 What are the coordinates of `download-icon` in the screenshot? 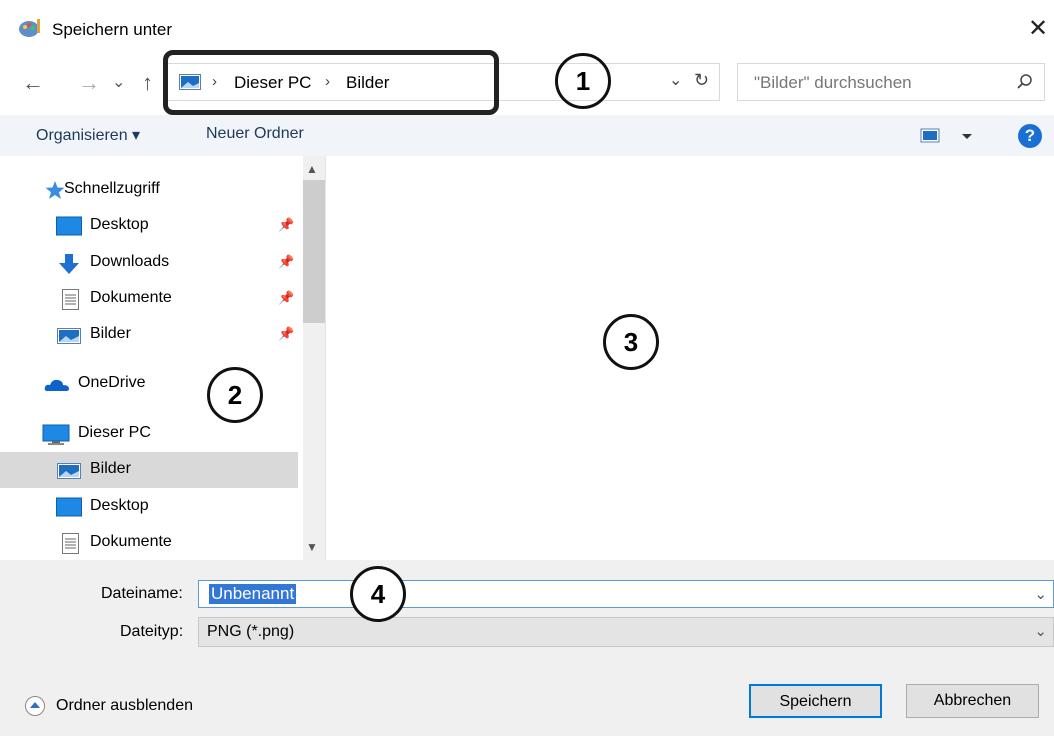 It's located at (69, 264).